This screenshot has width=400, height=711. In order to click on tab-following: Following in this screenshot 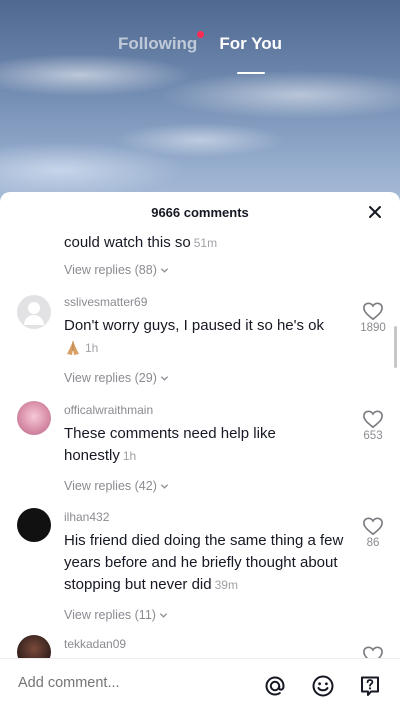, I will do `click(161, 47)`.